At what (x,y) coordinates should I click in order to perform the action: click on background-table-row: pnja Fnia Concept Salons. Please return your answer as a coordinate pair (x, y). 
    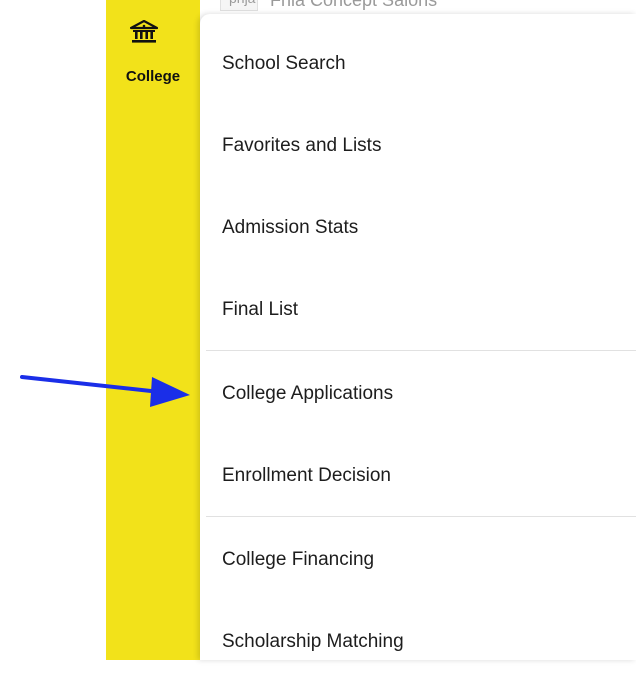
    Looking at the image, I should click on (421, 7).